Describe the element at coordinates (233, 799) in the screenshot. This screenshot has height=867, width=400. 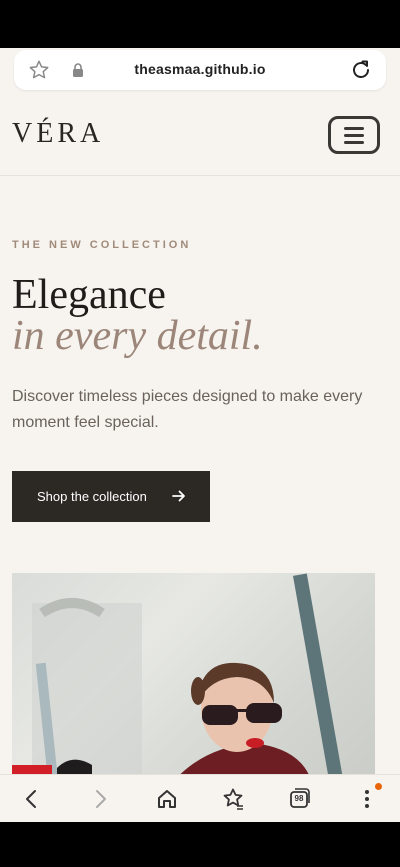
I see `bookmarks-icon` at that location.